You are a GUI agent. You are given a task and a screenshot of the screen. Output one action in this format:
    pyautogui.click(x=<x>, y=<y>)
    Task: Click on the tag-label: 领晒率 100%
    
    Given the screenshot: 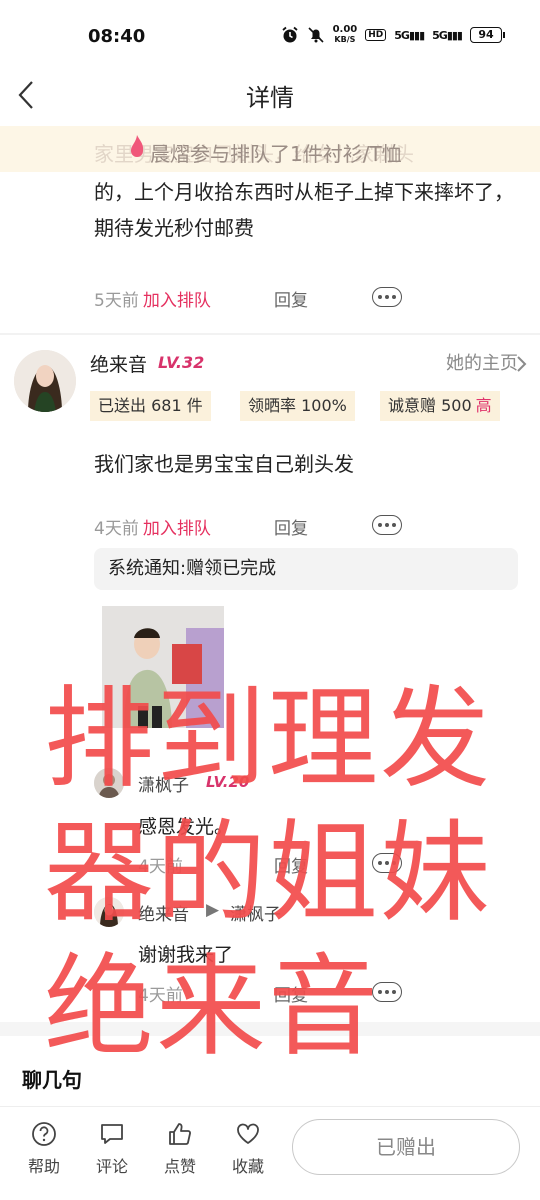 What is the action you would take?
    pyautogui.click(x=297, y=405)
    